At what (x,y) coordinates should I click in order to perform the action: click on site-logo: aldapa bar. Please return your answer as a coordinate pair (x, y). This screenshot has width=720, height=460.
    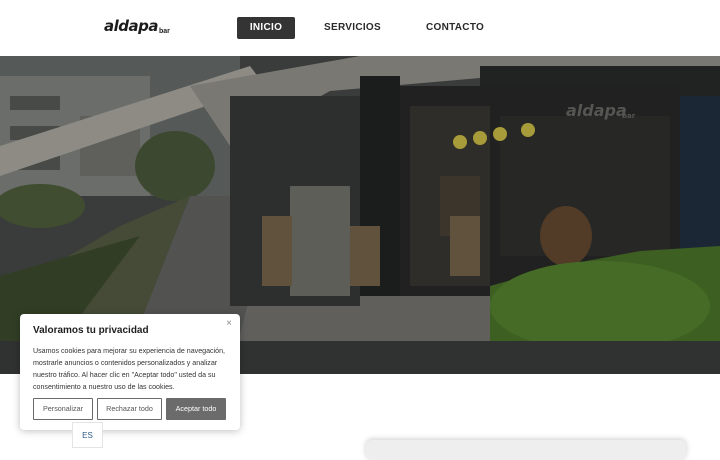
    Looking at the image, I should click on (137, 27).